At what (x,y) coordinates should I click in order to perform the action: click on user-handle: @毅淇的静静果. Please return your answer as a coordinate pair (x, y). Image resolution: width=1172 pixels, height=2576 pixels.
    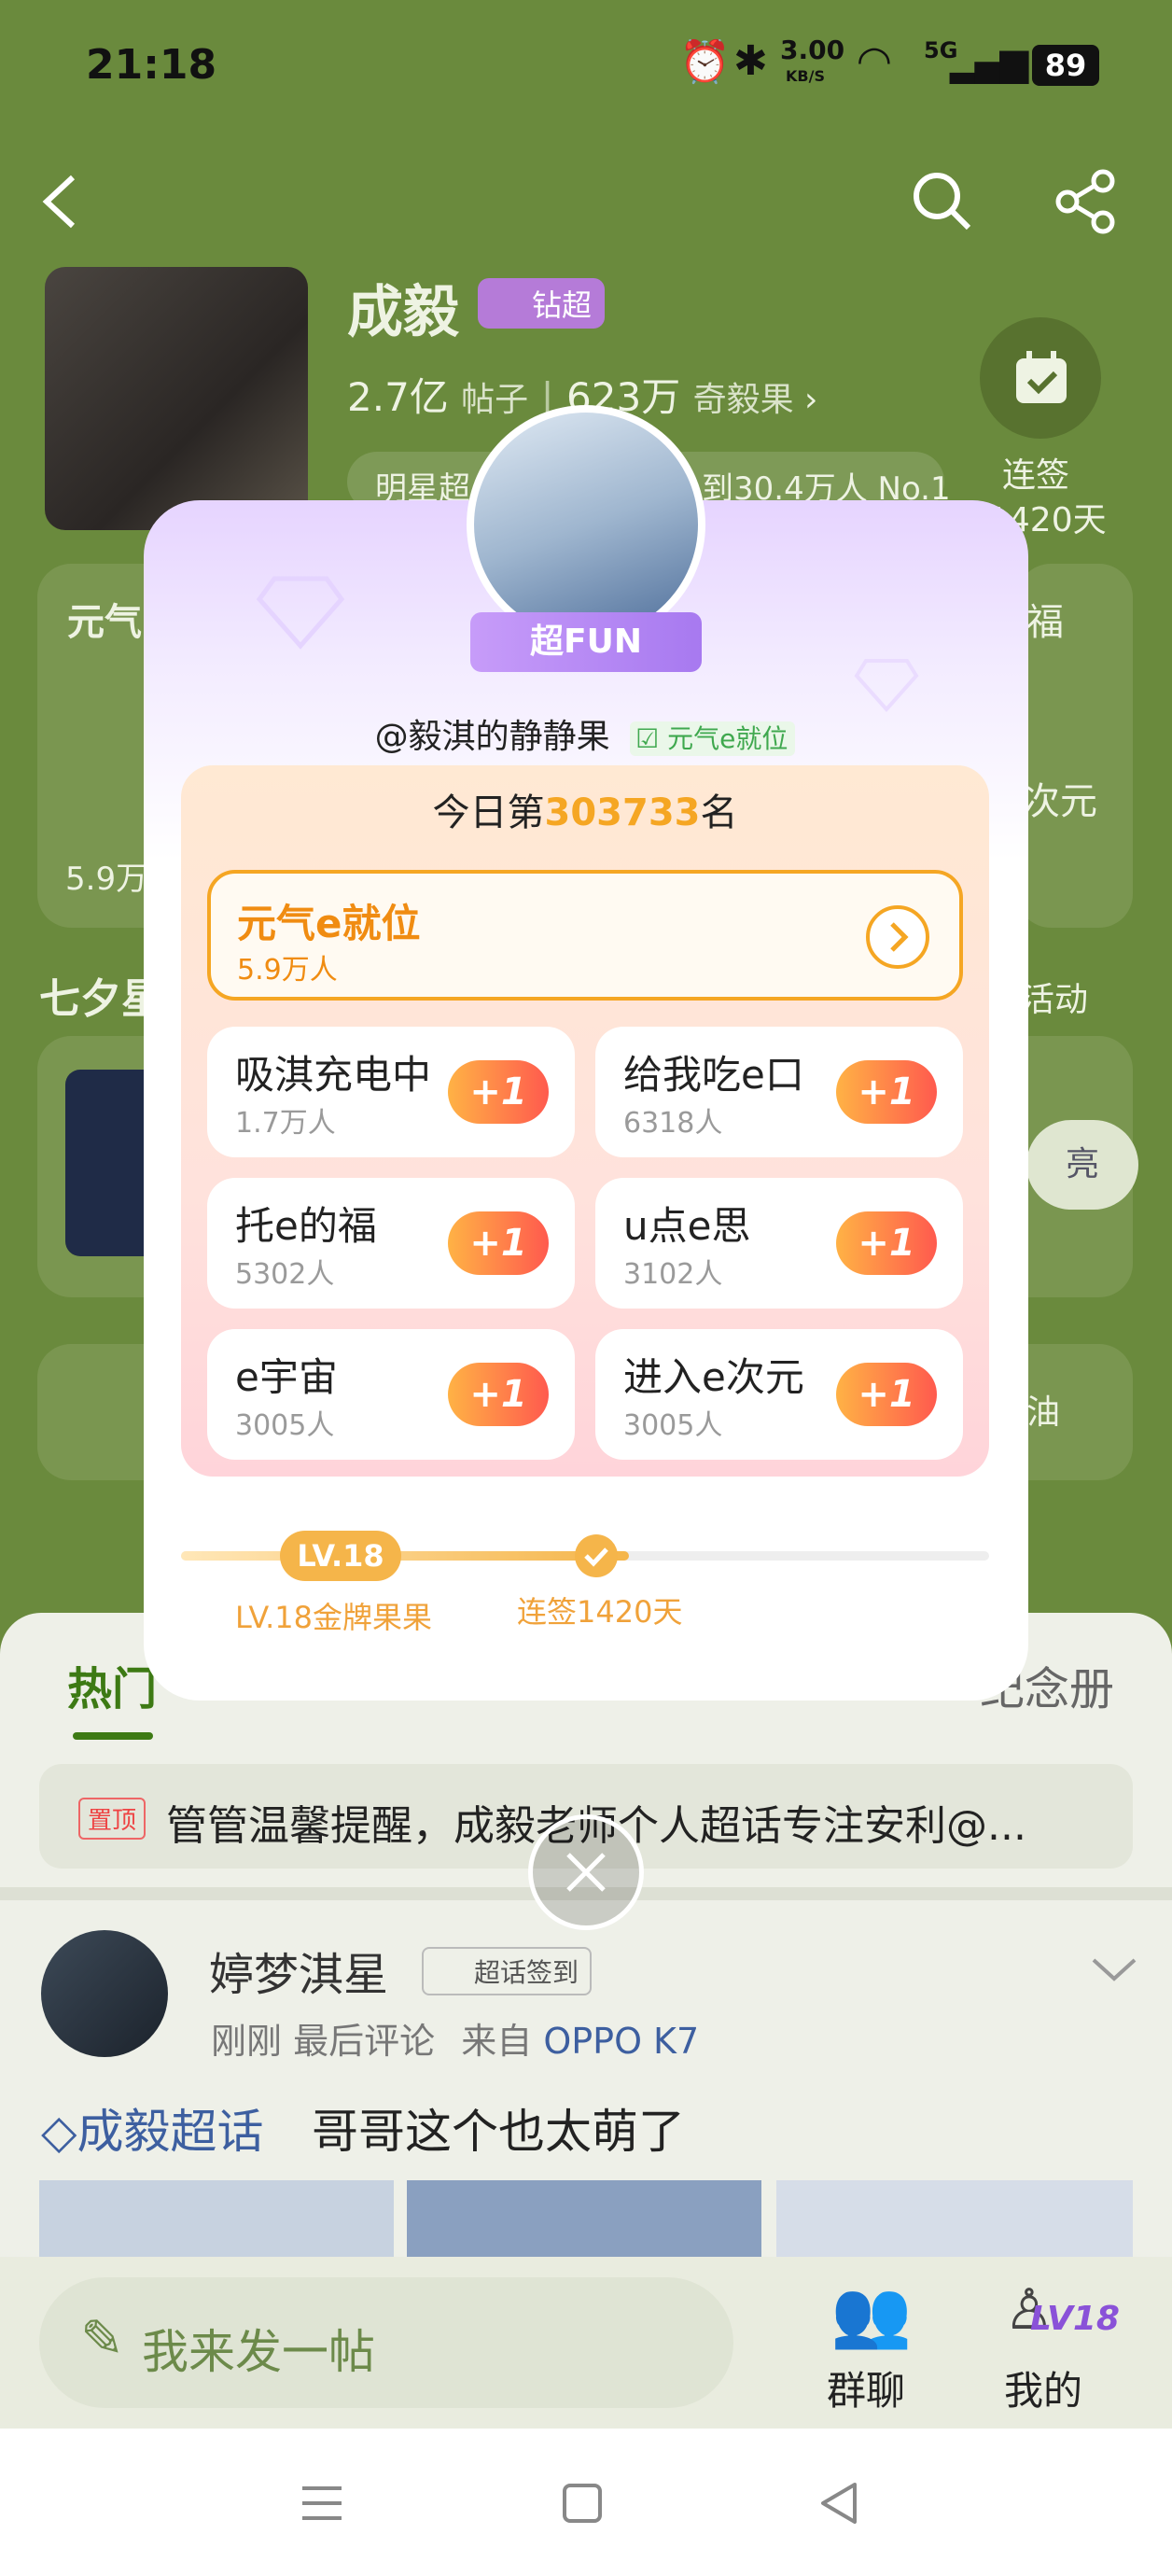
    Looking at the image, I should click on (492, 737).